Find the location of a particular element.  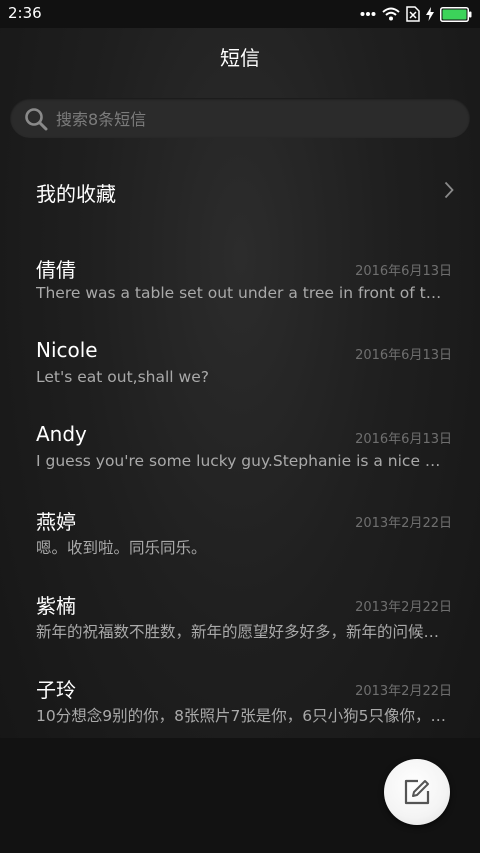

contact-name: Andy is located at coordinates (61, 434).